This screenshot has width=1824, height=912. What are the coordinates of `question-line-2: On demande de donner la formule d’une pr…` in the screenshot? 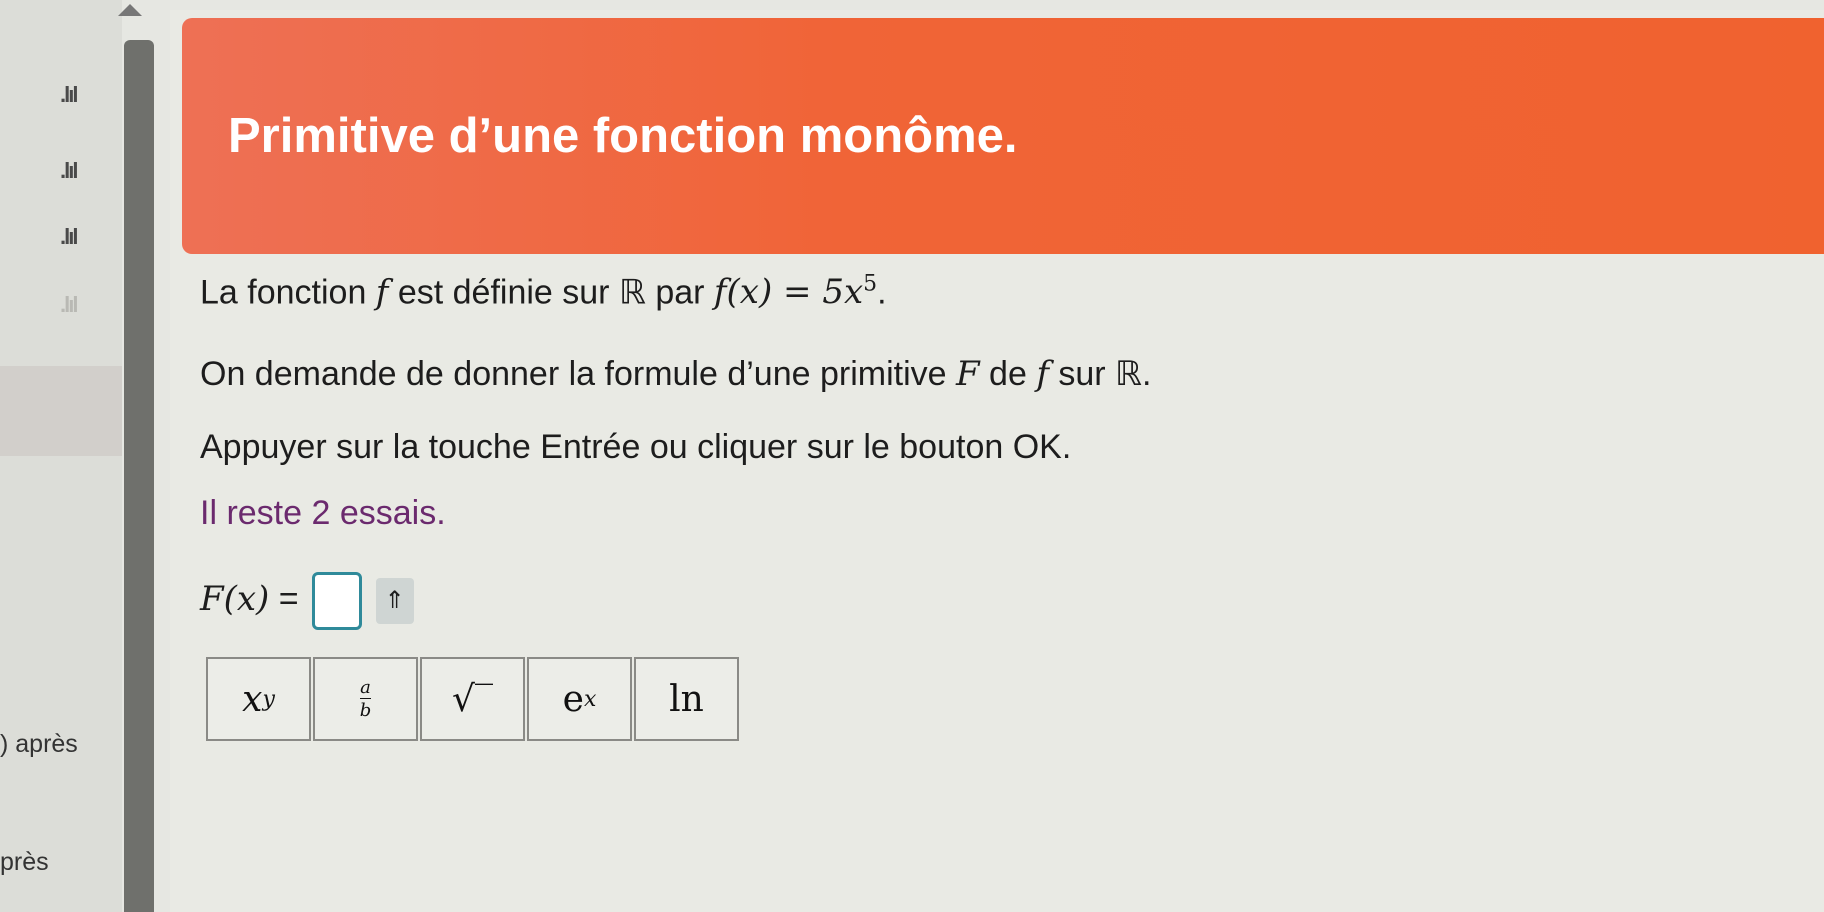 It's located at (676, 374).